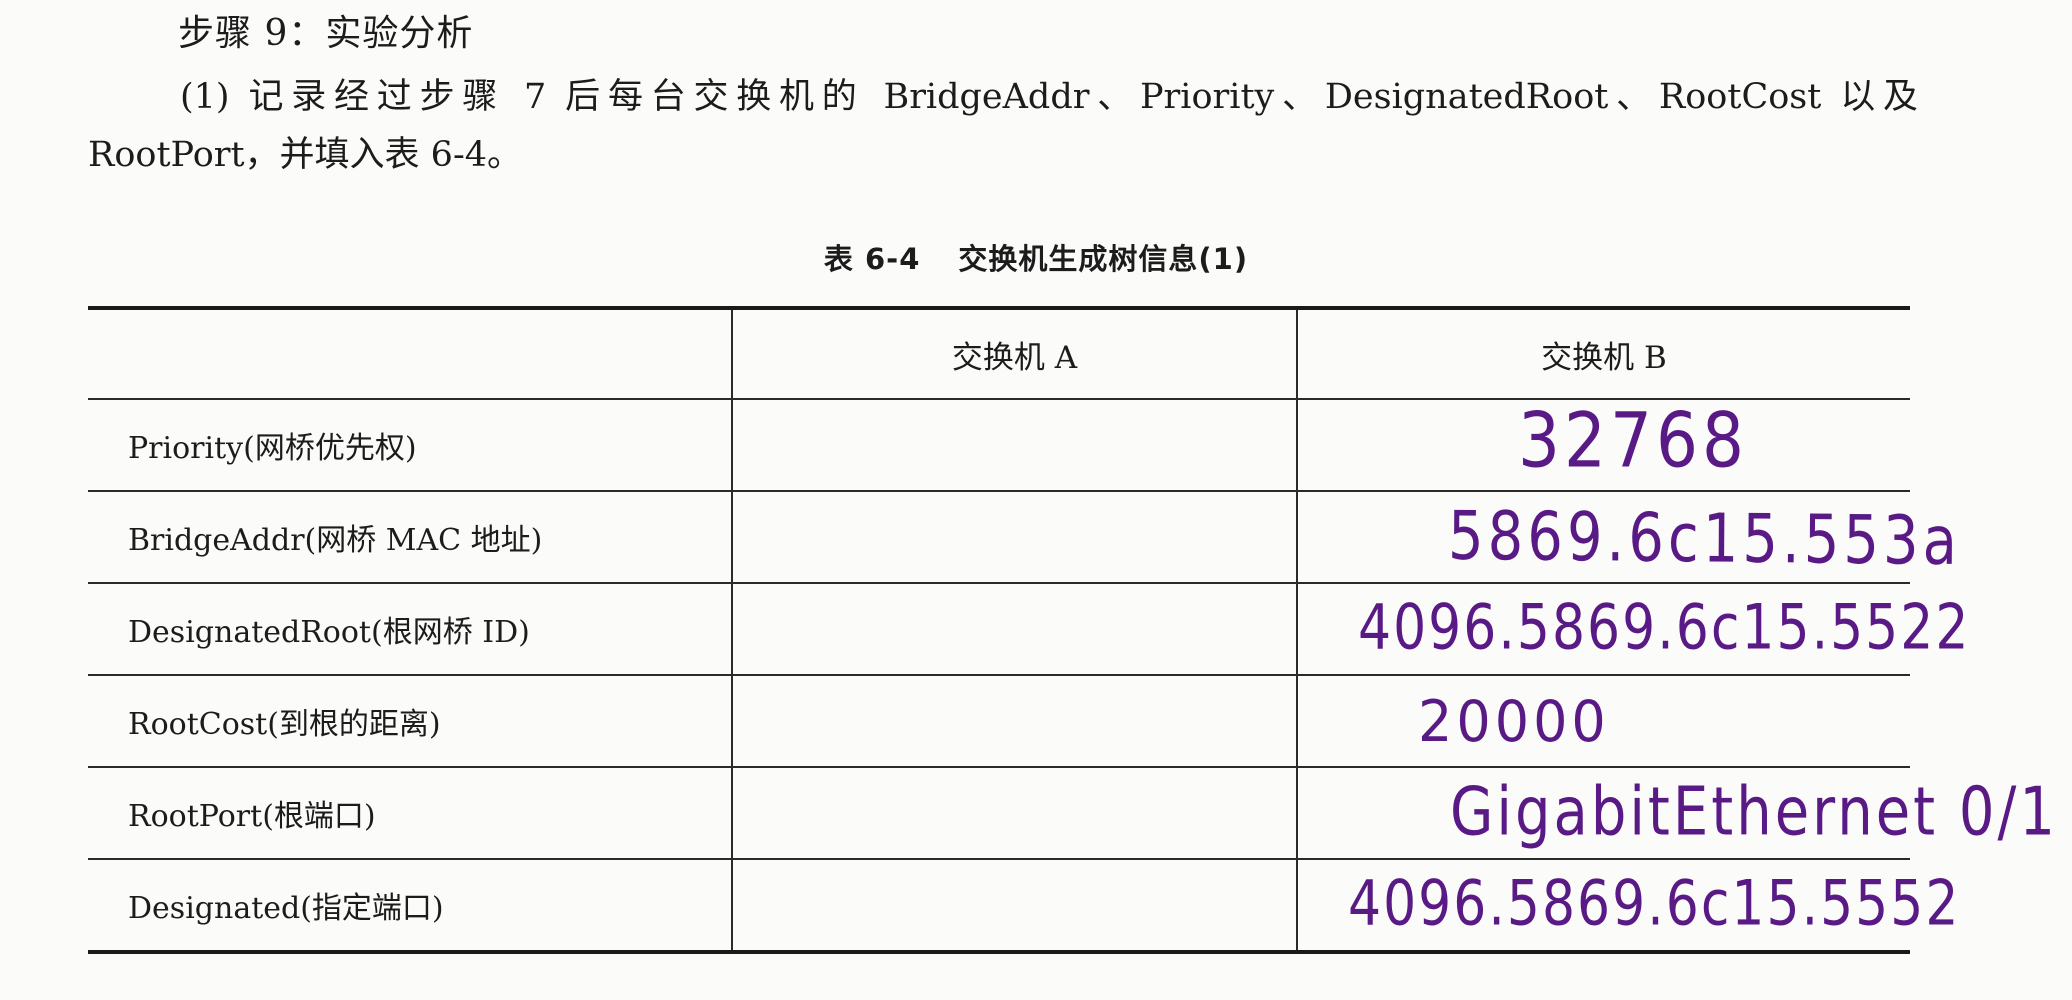  What do you see at coordinates (329, 632) in the screenshot?
I see `row-label-designatedroot: DesignatedRoot(根网桥 ID)` at bounding box center [329, 632].